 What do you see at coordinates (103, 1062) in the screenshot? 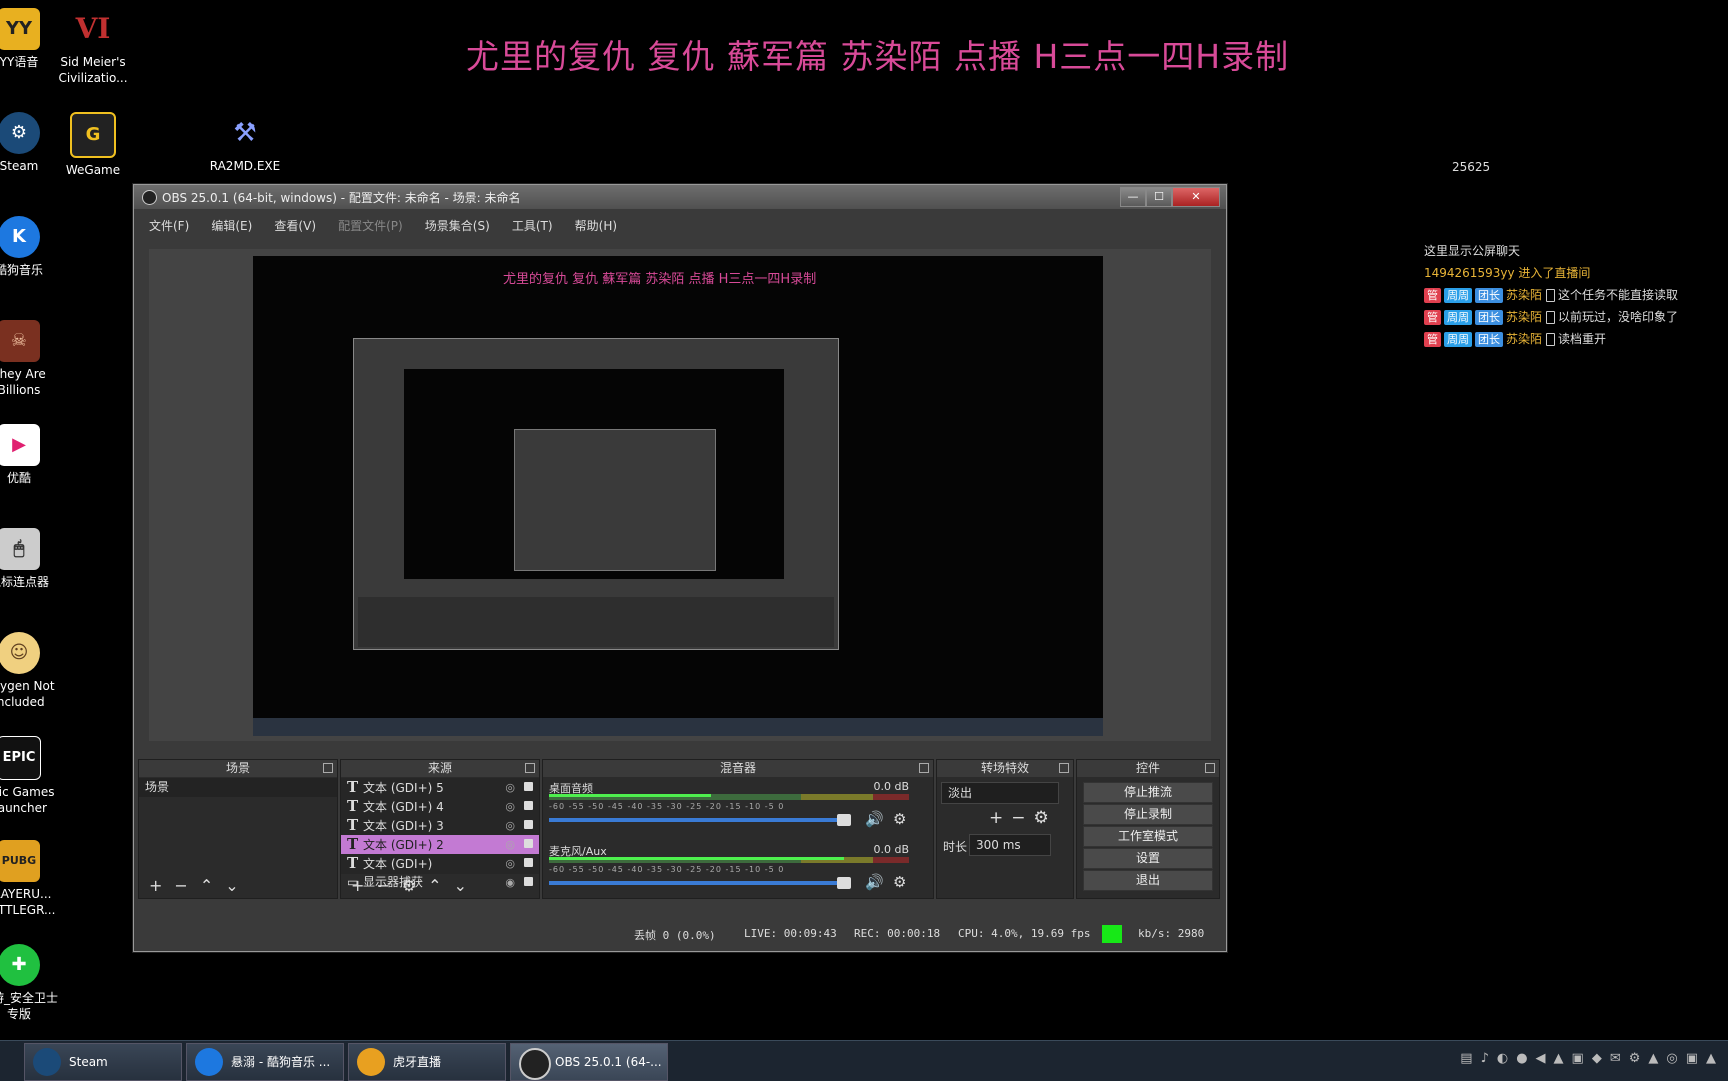
I see `taskbar-item-steam: Steam` at bounding box center [103, 1062].